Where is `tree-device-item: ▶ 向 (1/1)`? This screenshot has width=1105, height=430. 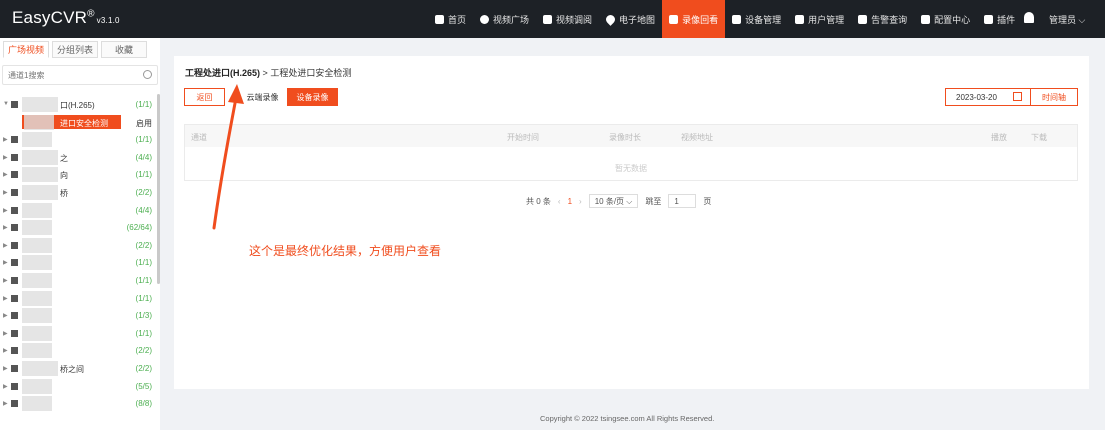
tree-device-item: ▶ 向 (1/1) is located at coordinates (78, 175).